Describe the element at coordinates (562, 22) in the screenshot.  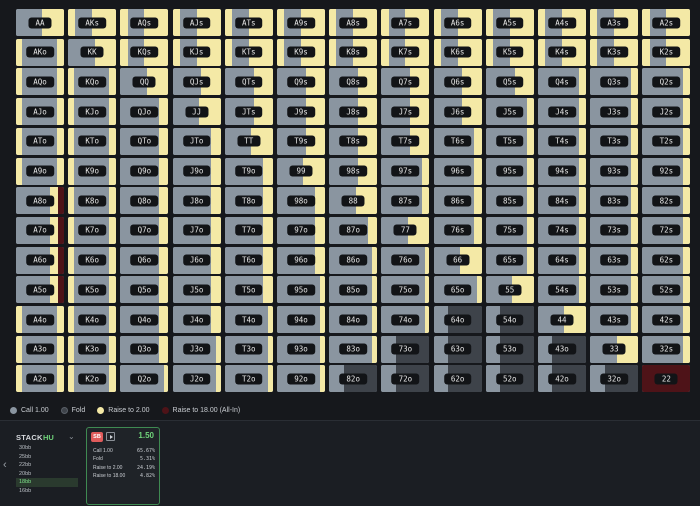
I see `hand-cell: A4s` at that location.